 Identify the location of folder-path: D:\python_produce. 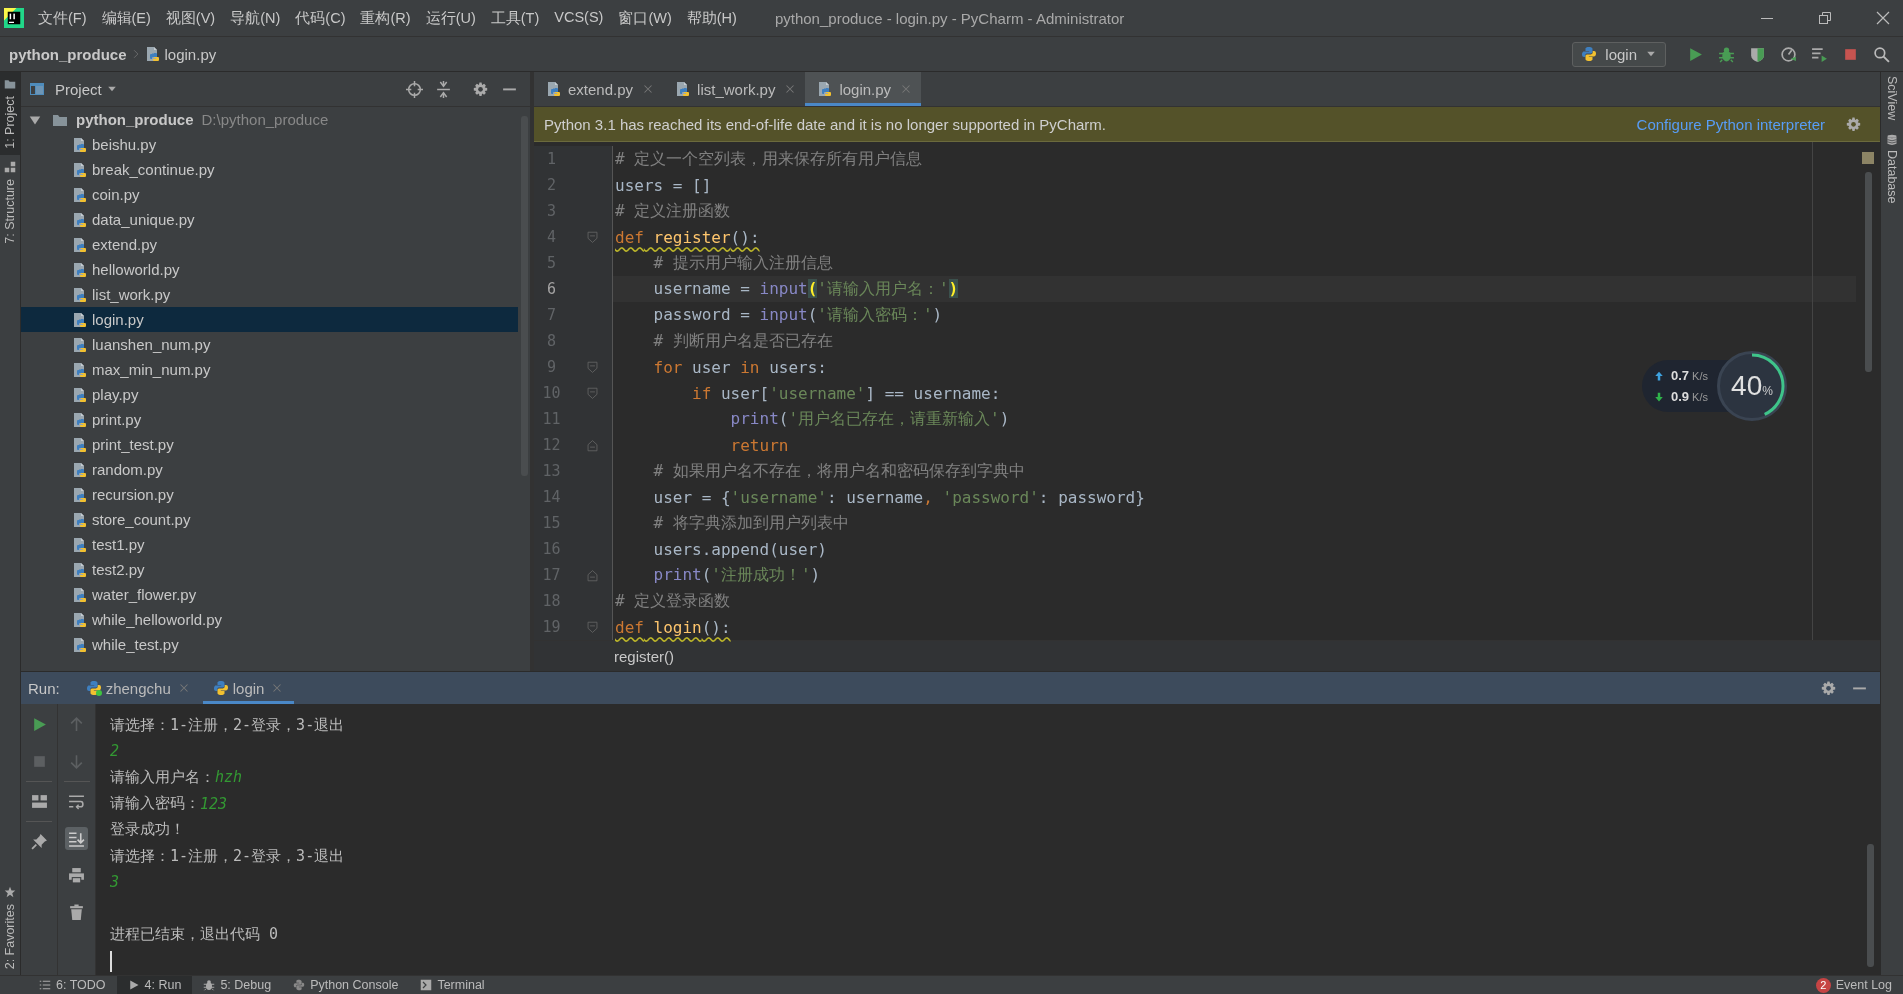
(265, 119).